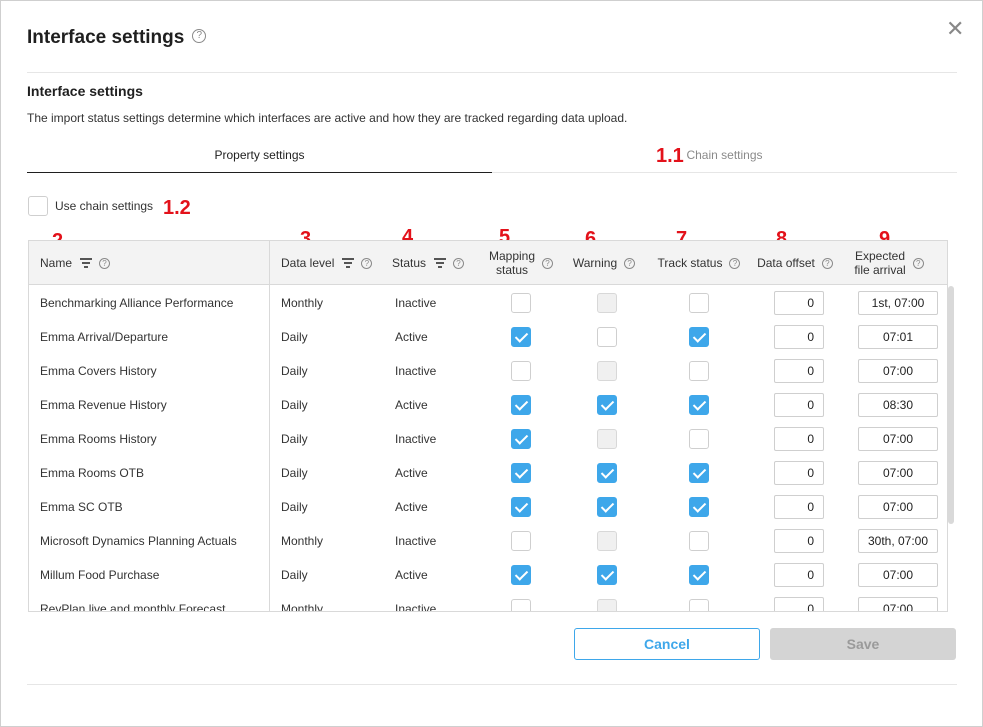  What do you see at coordinates (488, 405) in the screenshot?
I see `table-row: Emma Revenue History Daily Active 0 08:30` at bounding box center [488, 405].